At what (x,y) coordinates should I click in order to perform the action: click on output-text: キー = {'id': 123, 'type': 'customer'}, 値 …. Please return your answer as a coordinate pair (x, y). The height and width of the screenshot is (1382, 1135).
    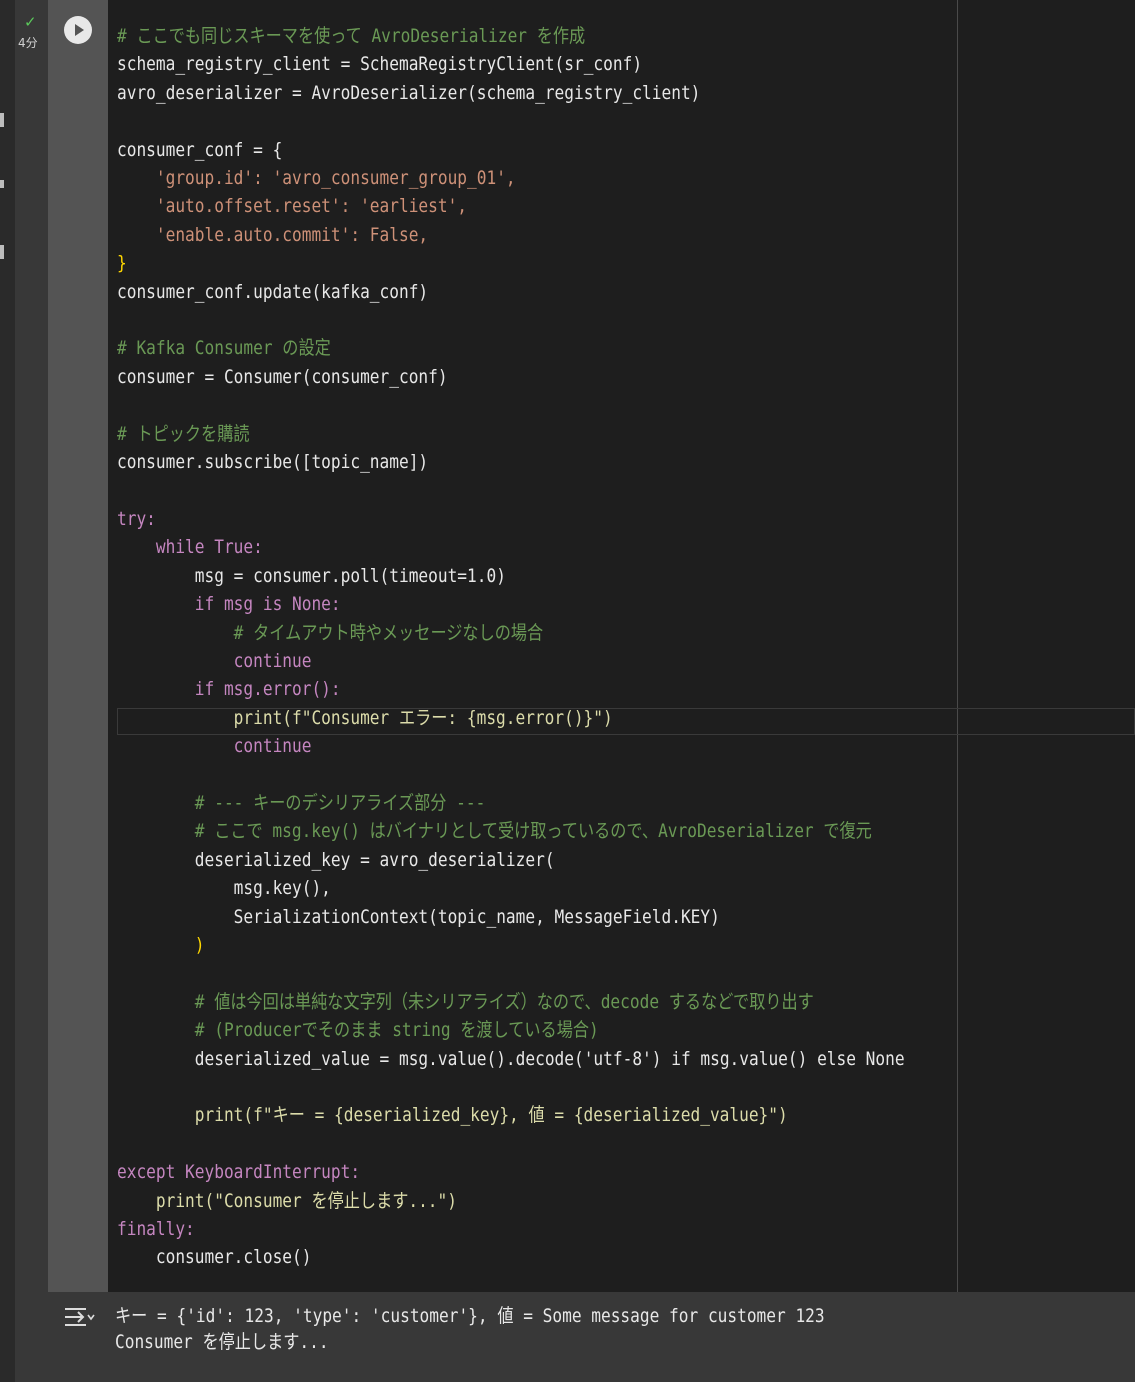
    Looking at the image, I should click on (470, 1329).